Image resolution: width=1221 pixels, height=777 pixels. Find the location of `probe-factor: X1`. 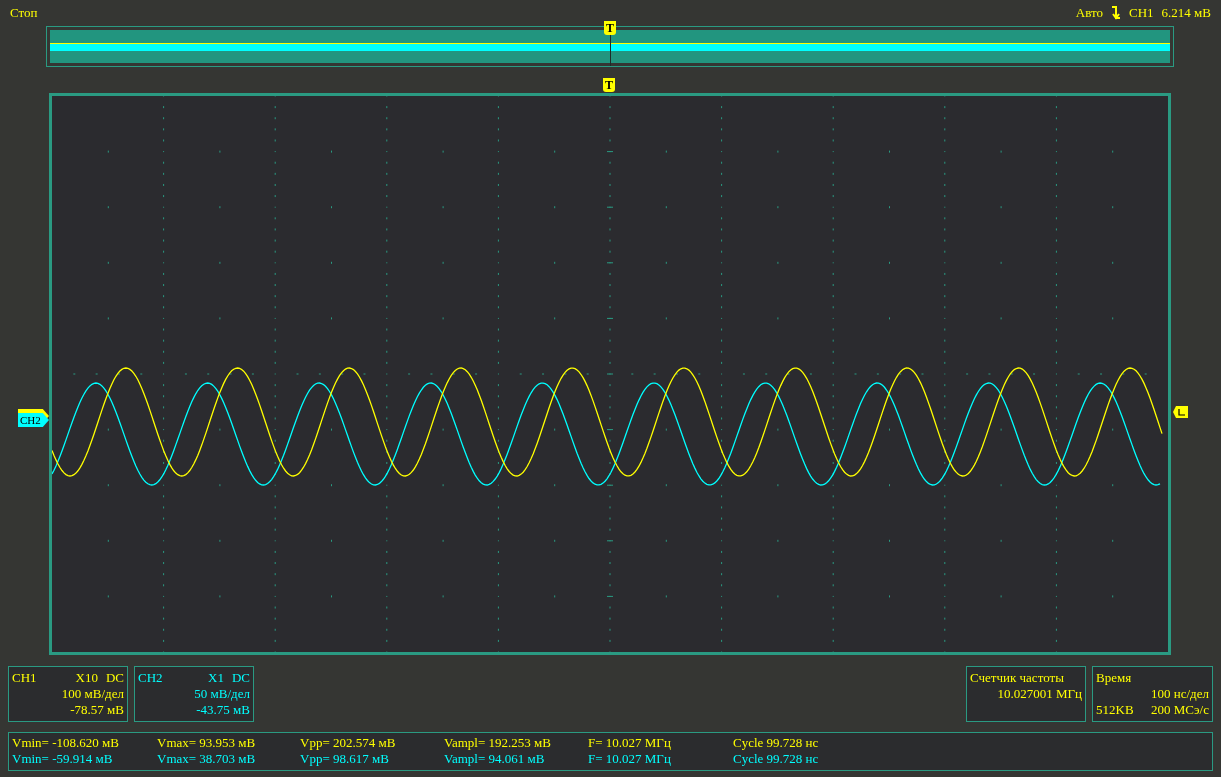

probe-factor: X1 is located at coordinates (216, 678).